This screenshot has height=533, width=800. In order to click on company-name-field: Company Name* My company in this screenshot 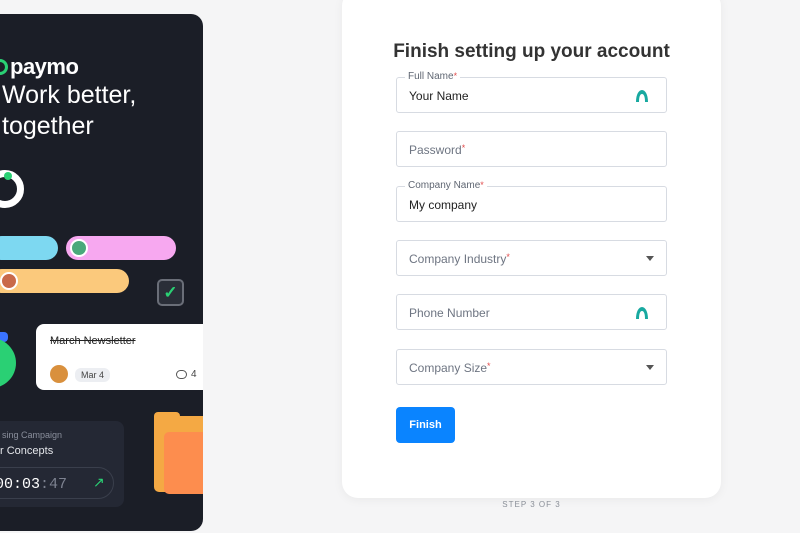, I will do `click(531, 201)`.